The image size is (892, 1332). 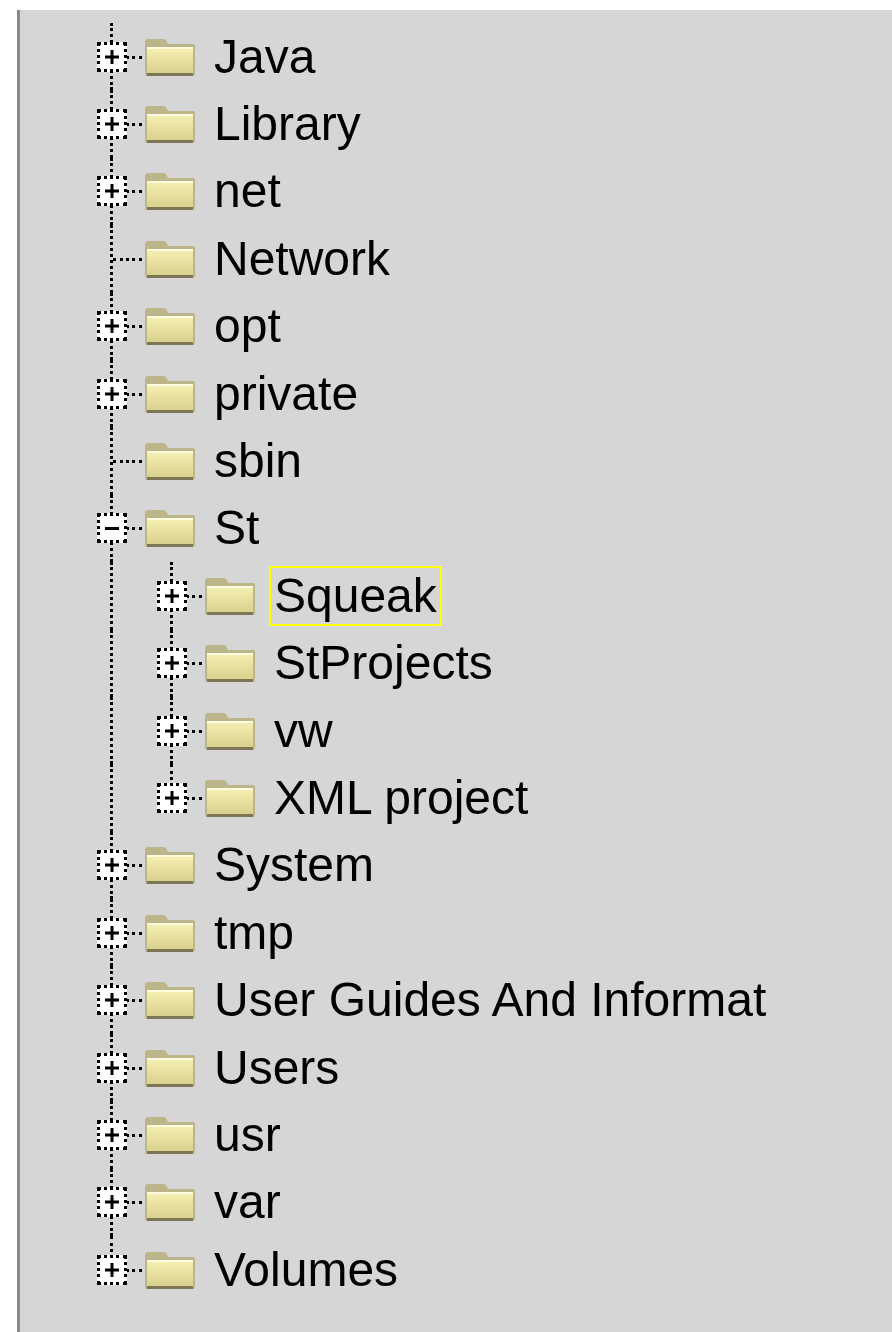 I want to click on folder-name: Java, so click(x=265, y=56).